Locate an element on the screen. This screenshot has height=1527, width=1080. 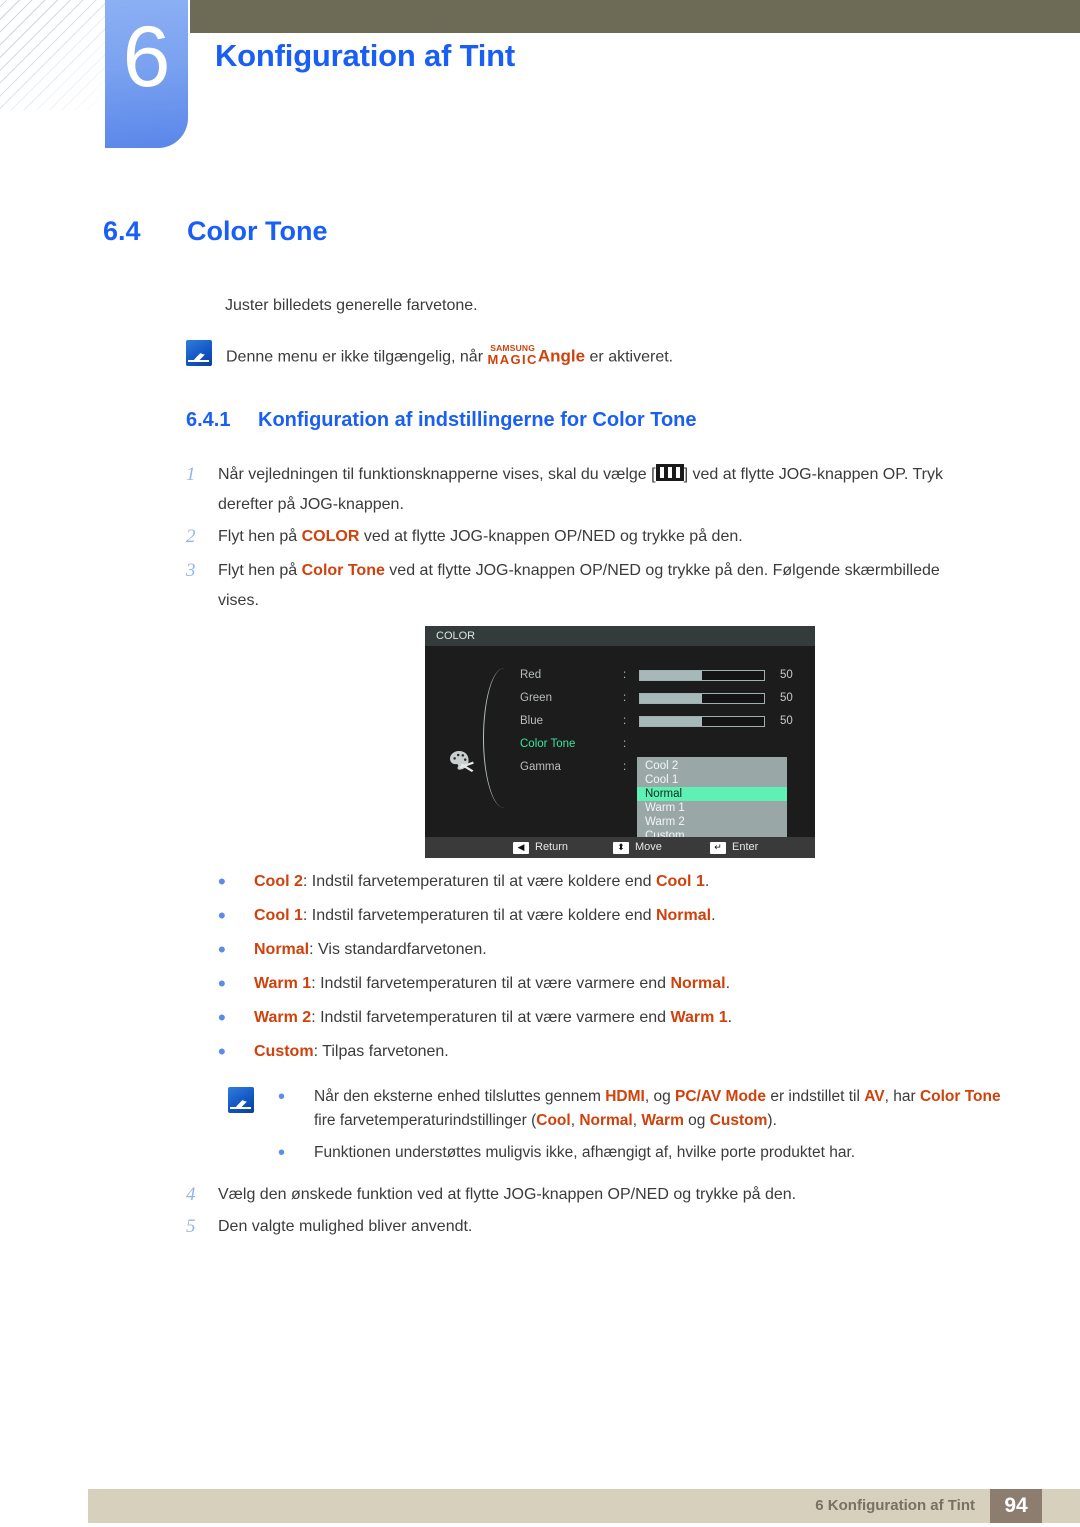
body-text: fire farvetemperaturindstillinger ( is located at coordinates (425, 1120).